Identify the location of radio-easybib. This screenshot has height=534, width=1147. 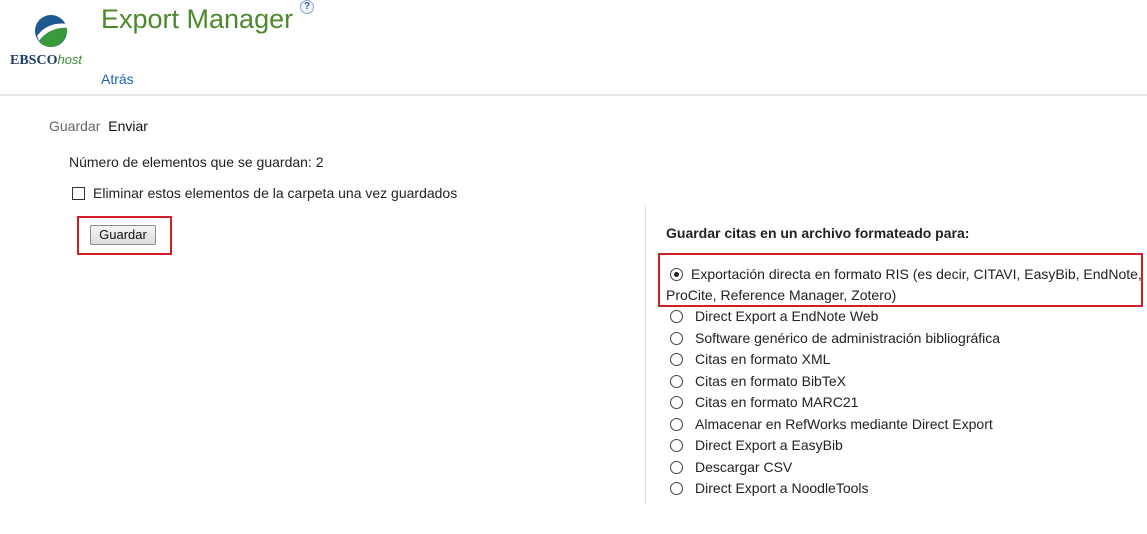
(676, 445).